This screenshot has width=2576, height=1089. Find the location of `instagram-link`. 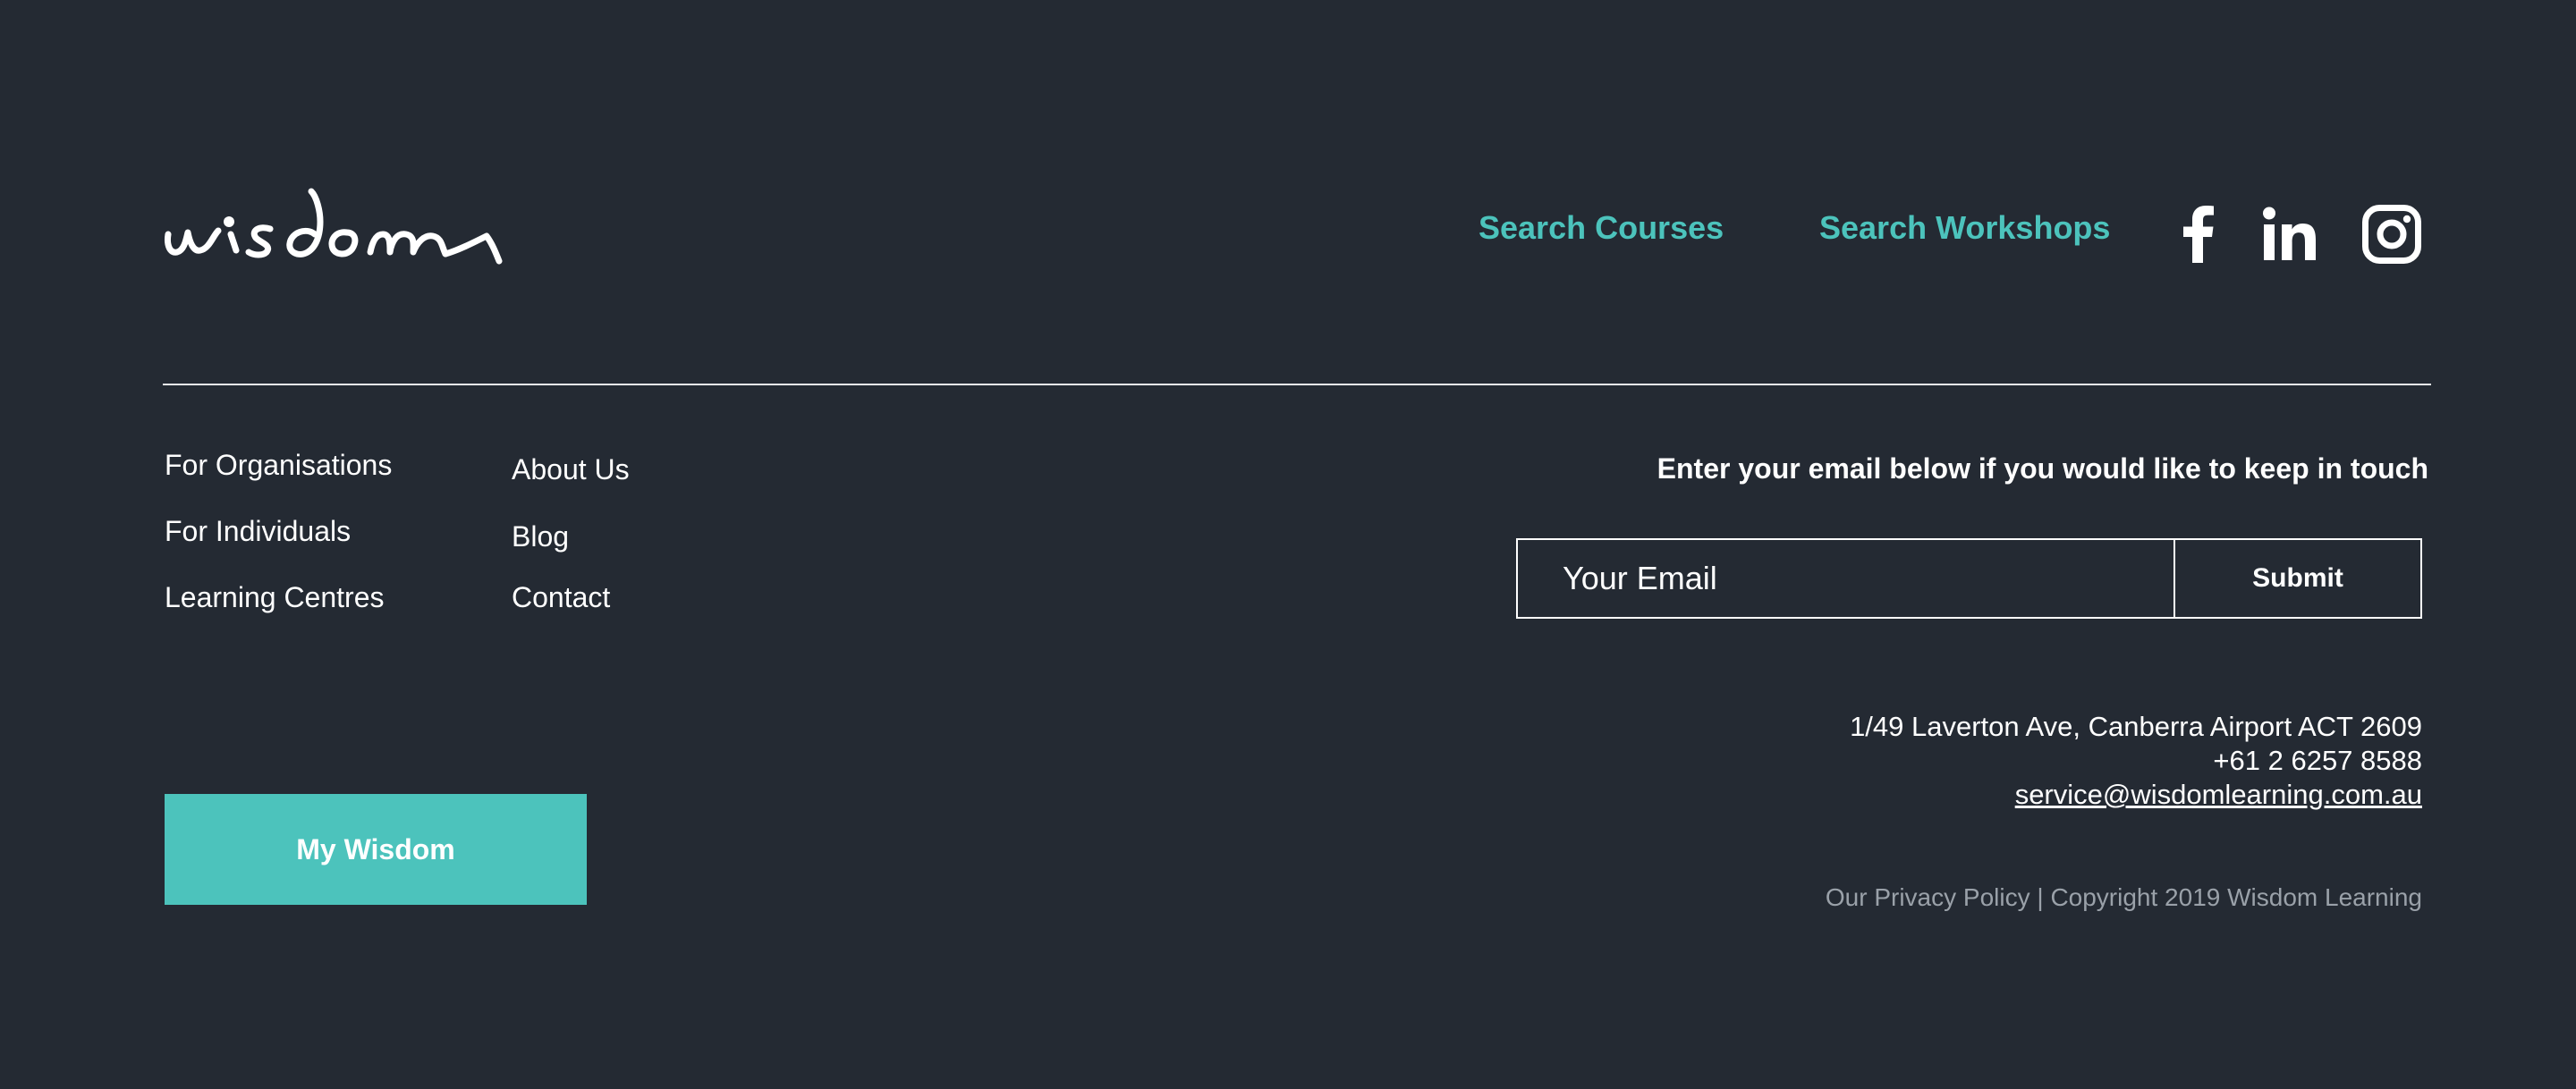

instagram-link is located at coordinates (2392, 234).